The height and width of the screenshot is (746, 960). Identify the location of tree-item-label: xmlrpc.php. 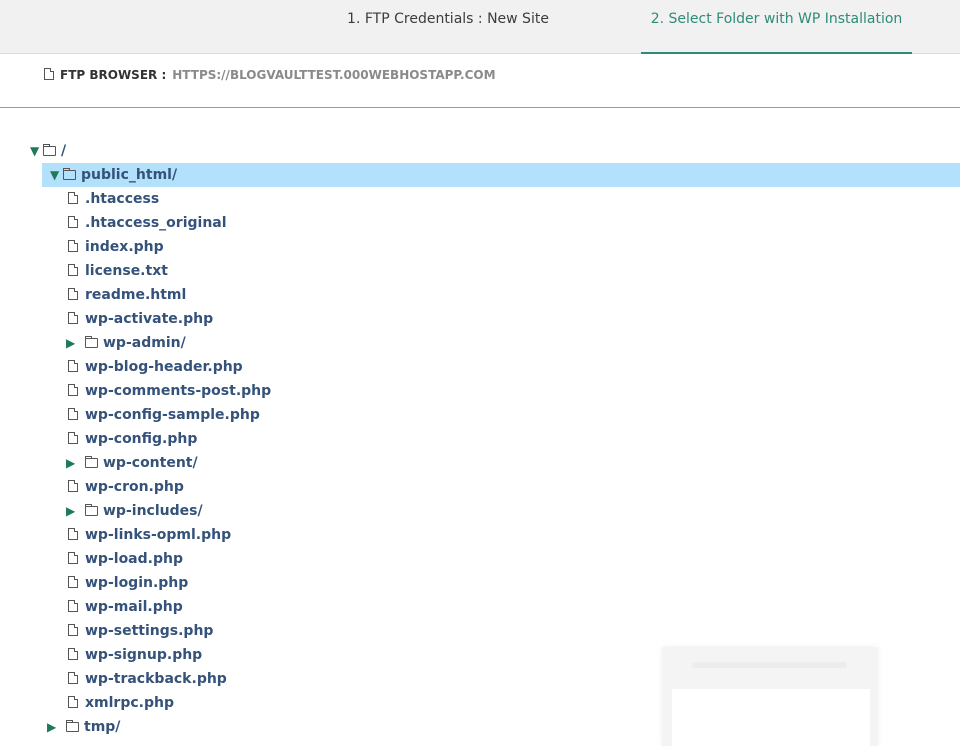
(129, 703).